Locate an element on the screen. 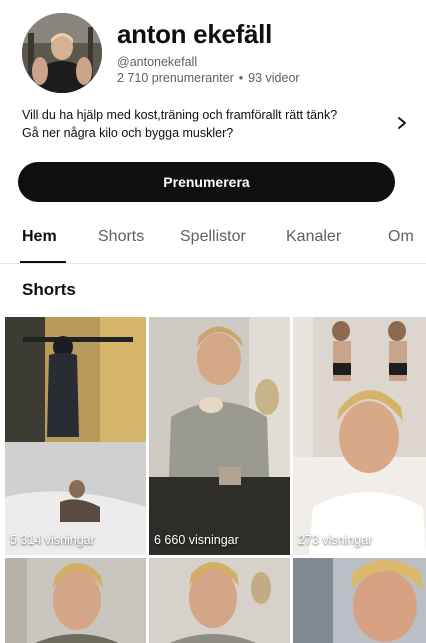 This screenshot has height=643, width=426. subscribe-button: Prenumerera is located at coordinates (206, 182).